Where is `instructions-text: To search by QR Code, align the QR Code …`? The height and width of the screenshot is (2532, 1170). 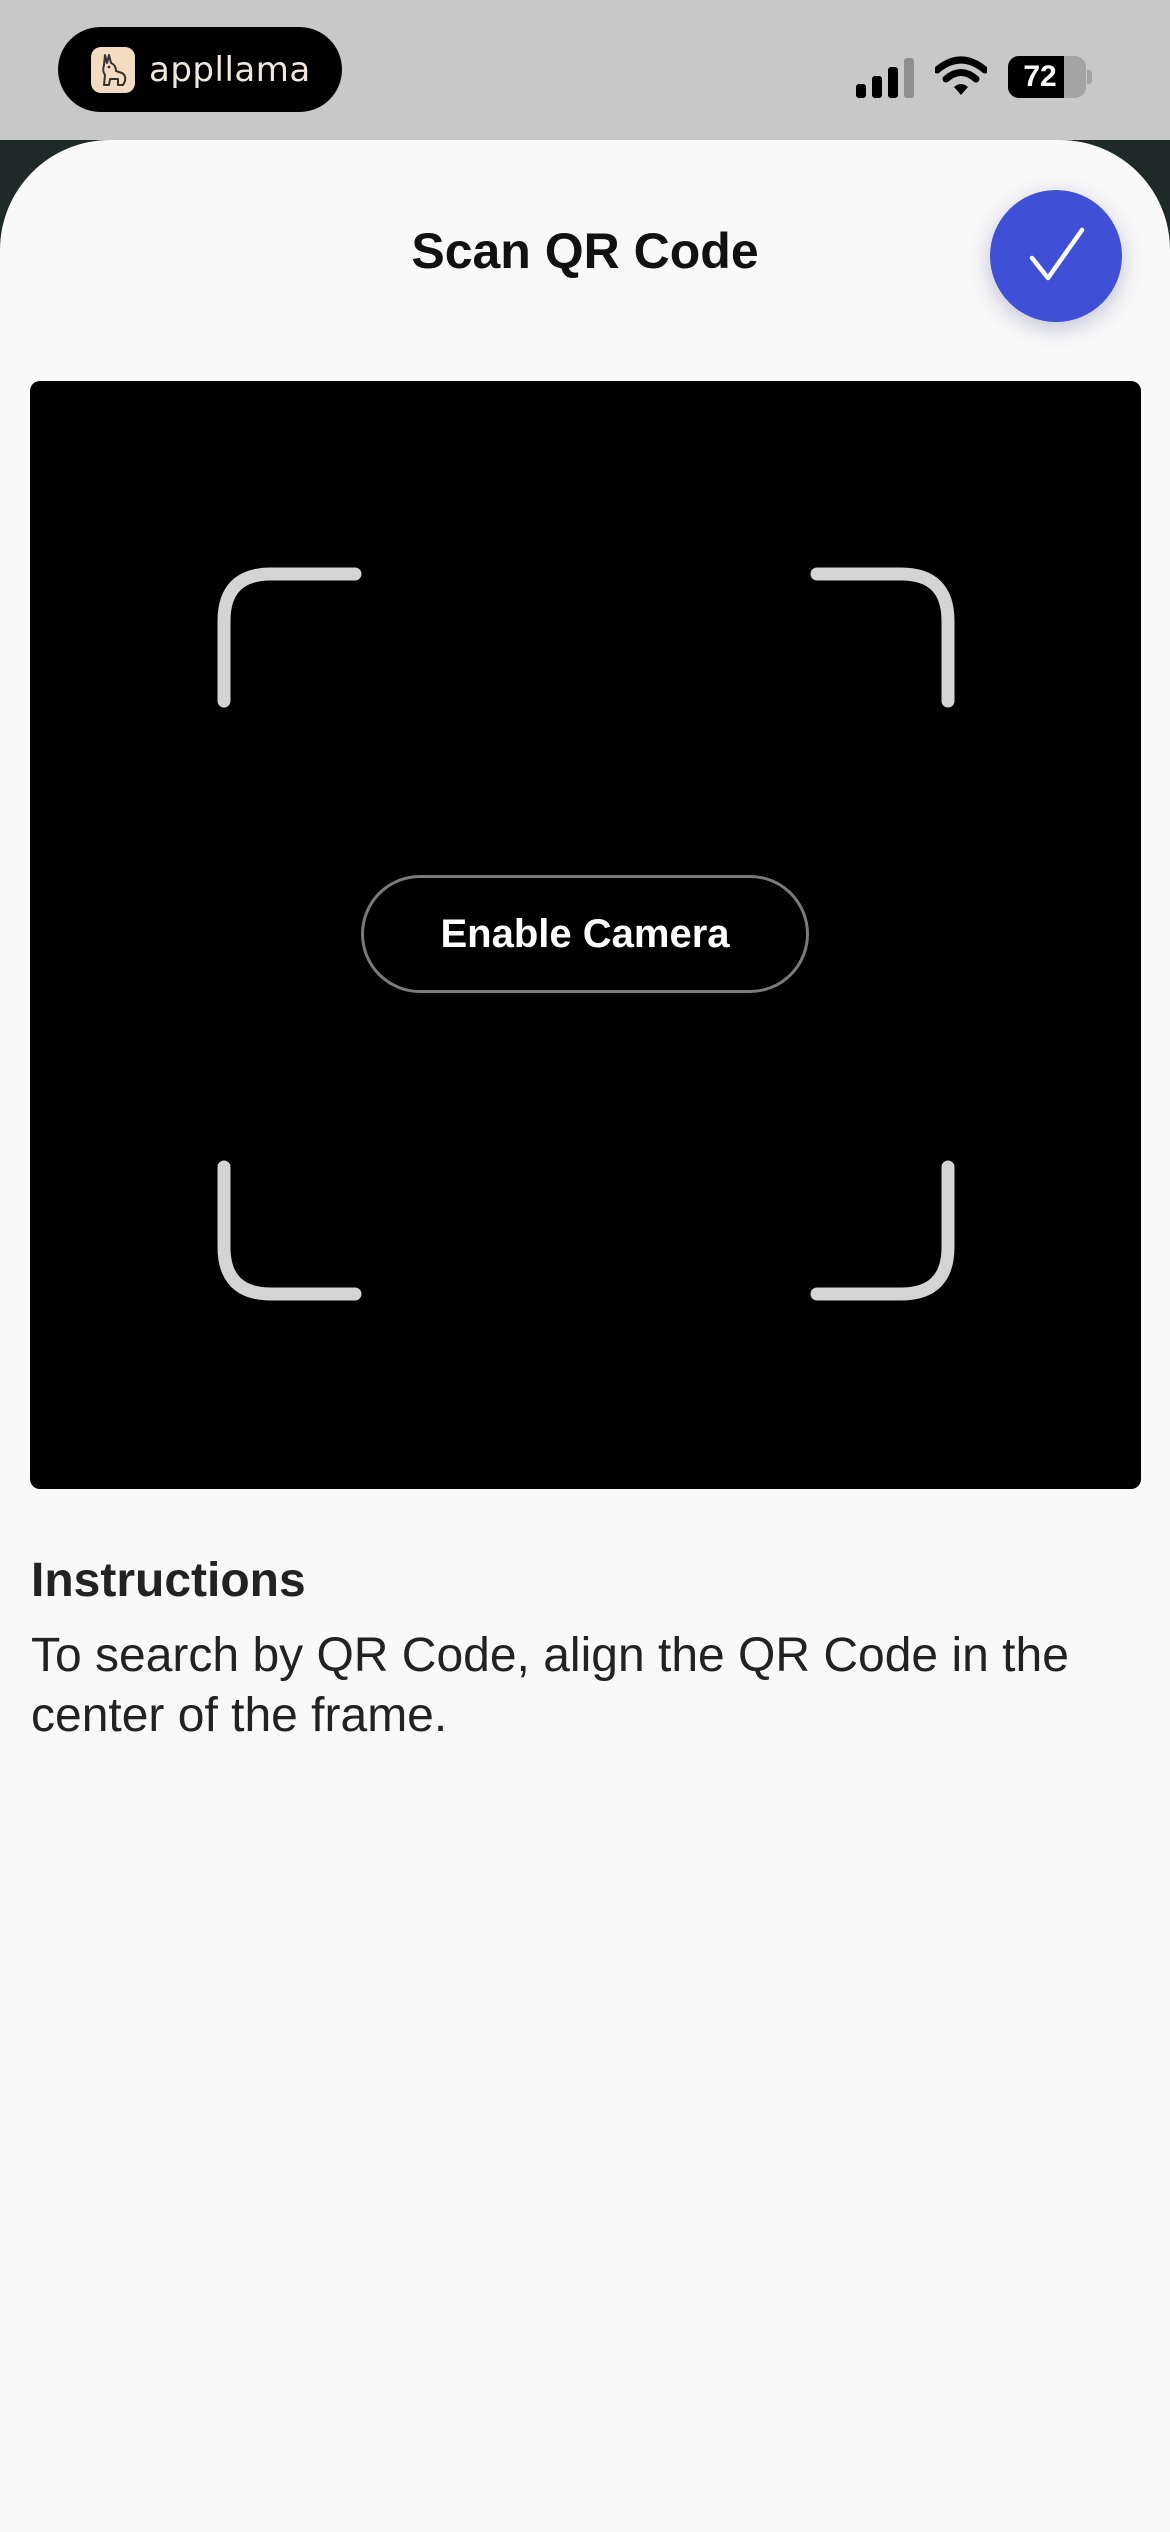 instructions-text: To search by QR Code, align the QR Code … is located at coordinates (550, 1685).